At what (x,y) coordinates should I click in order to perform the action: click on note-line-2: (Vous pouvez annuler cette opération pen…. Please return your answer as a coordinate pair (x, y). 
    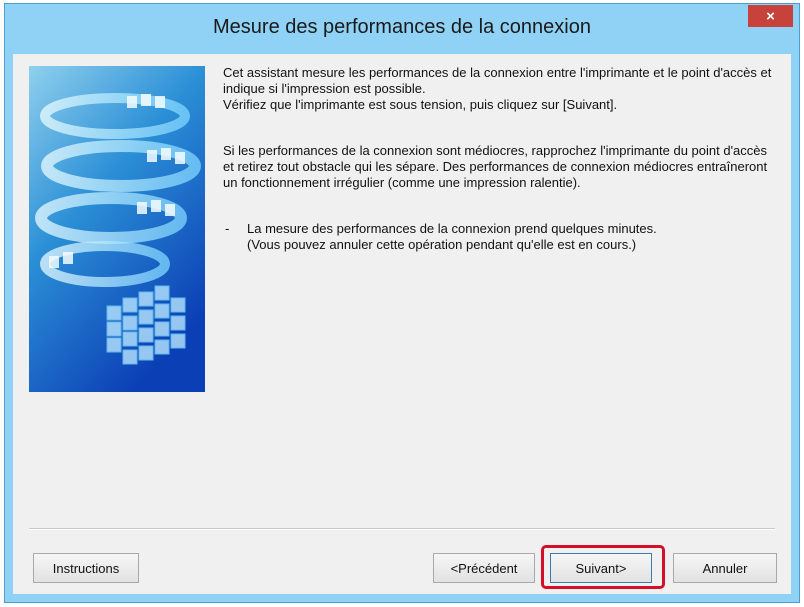
    Looking at the image, I should click on (442, 244).